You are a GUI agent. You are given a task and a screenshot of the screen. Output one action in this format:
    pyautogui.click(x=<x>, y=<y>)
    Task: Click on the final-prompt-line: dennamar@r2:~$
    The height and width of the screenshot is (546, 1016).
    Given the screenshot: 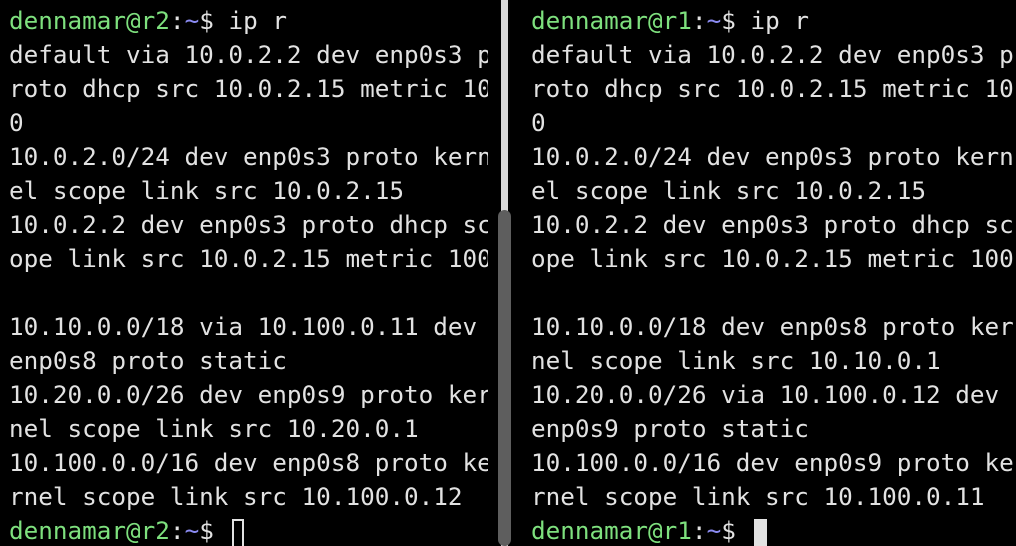 What is the action you would take?
    pyautogui.click(x=248, y=530)
    